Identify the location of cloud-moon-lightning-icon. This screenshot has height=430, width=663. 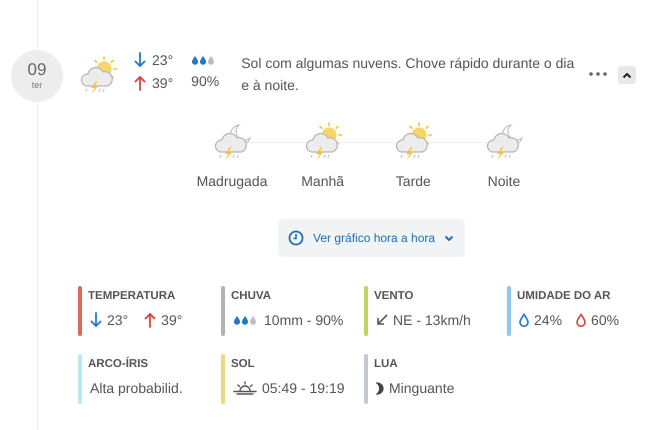
(232, 142).